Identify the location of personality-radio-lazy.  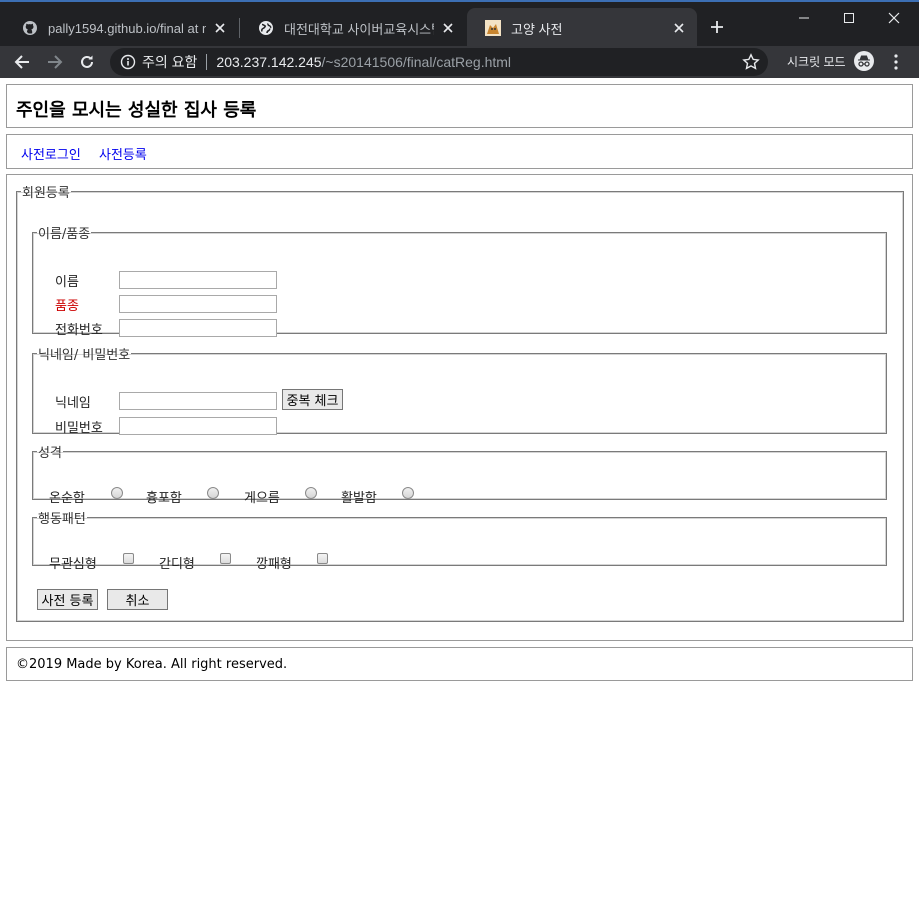
(311, 493).